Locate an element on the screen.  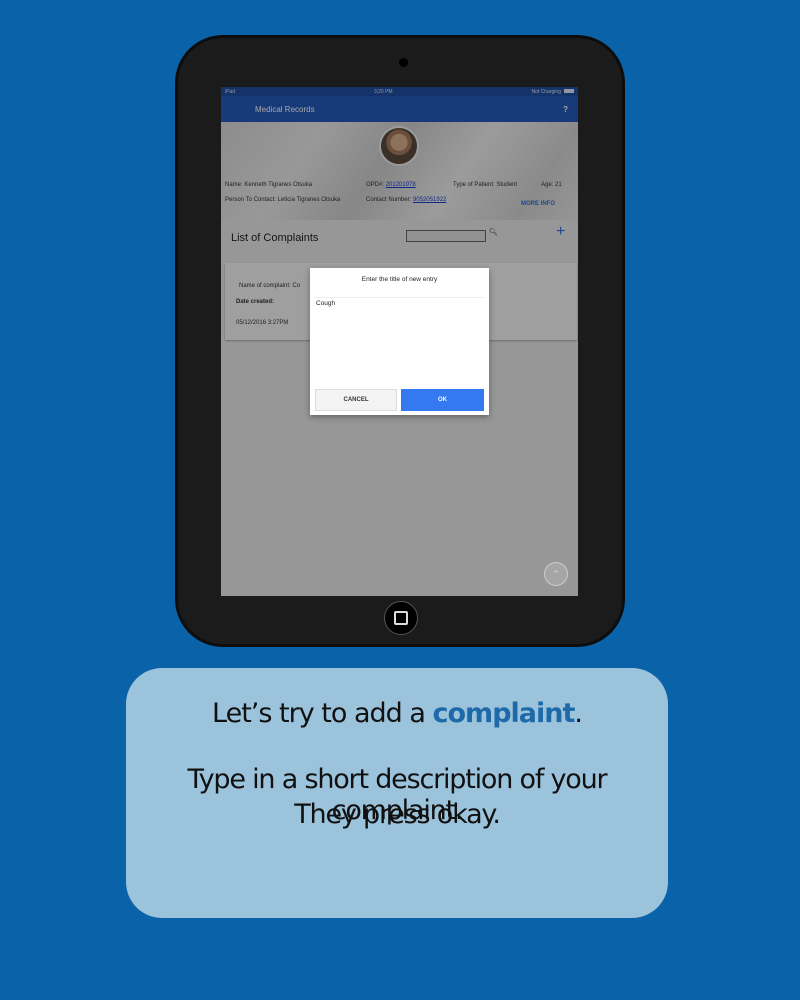
caption-line-1: Let’s try to add a complaint. is located at coordinates (397, 713).